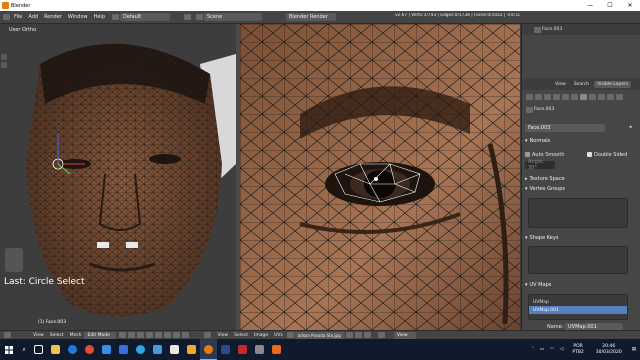  What do you see at coordinates (174, 349) in the screenshot?
I see `media-icon` at bounding box center [174, 349].